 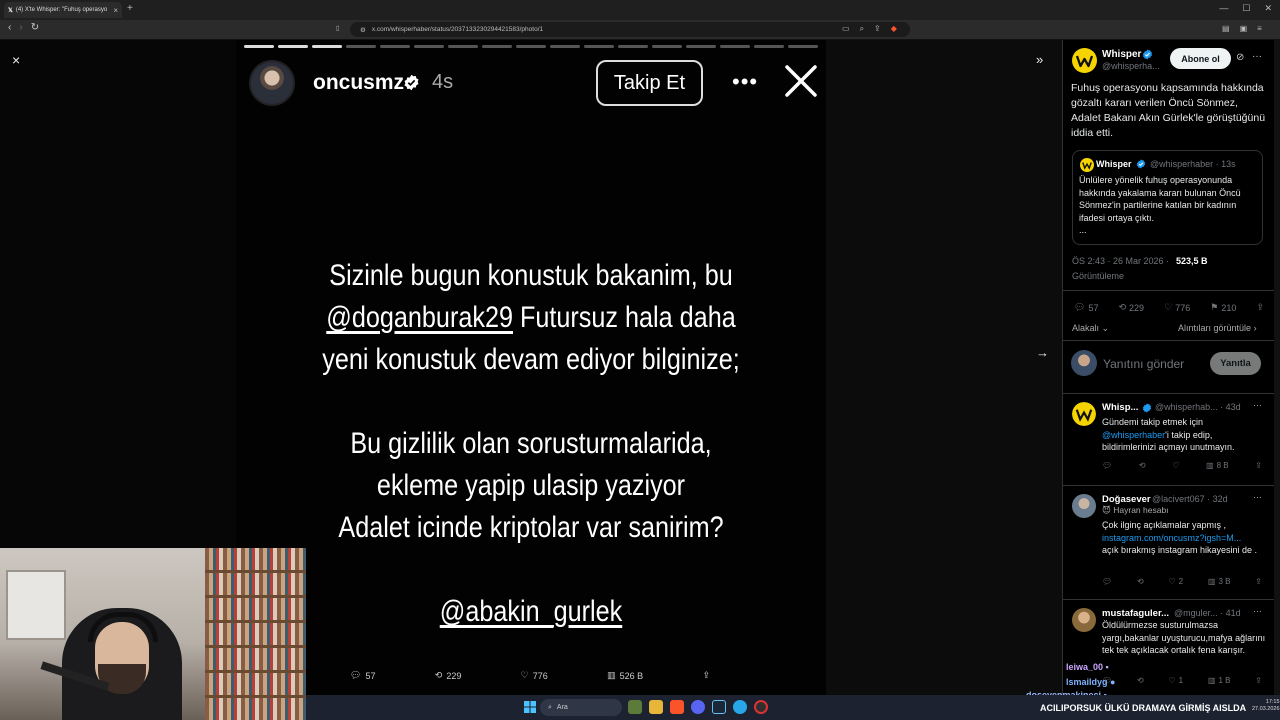 I want to click on site-info-icon: ⚙, so click(x=363, y=30).